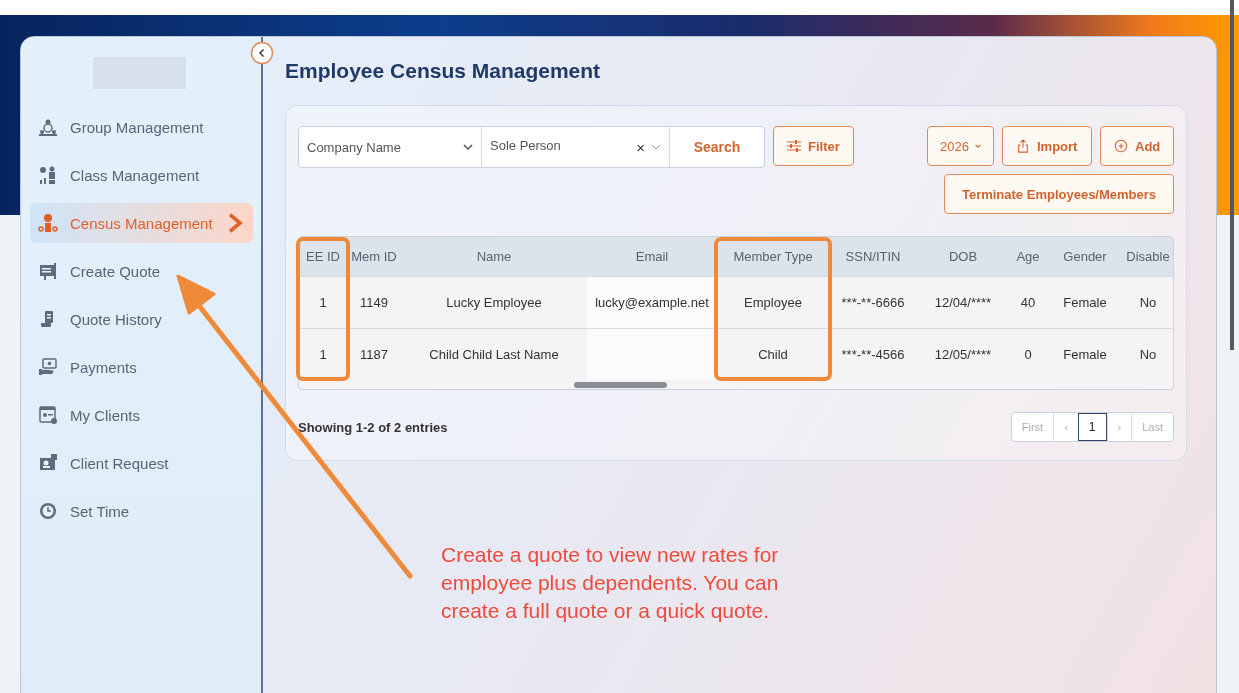 The height and width of the screenshot is (693, 1239). I want to click on plus-circle-icon, so click(1121, 146).